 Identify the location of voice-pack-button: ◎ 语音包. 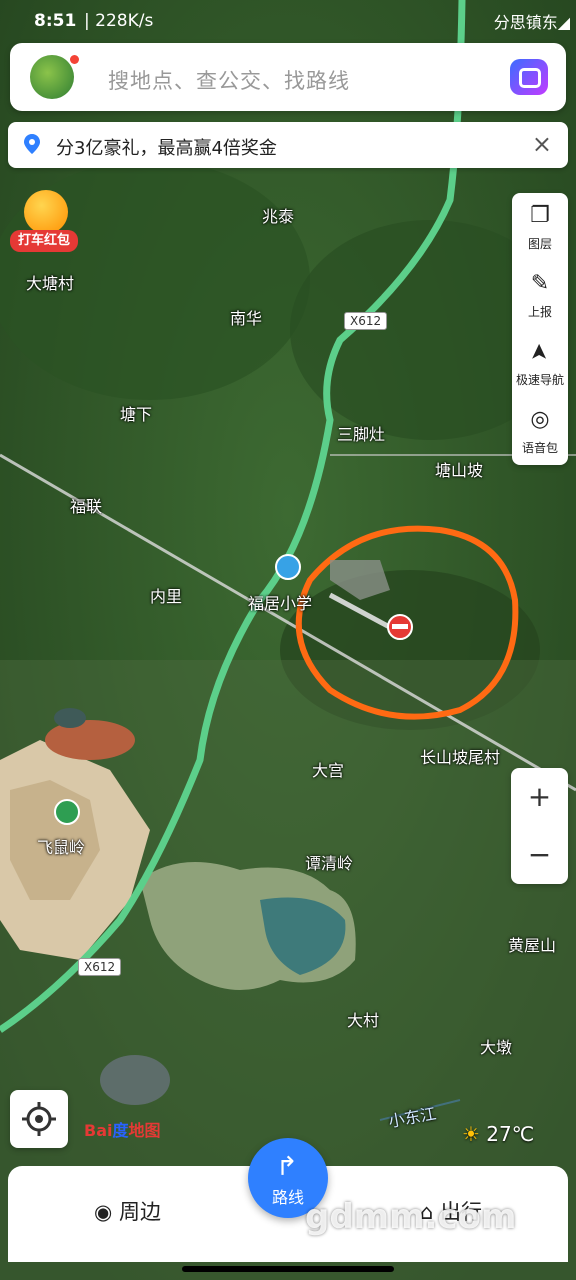
(540, 431).